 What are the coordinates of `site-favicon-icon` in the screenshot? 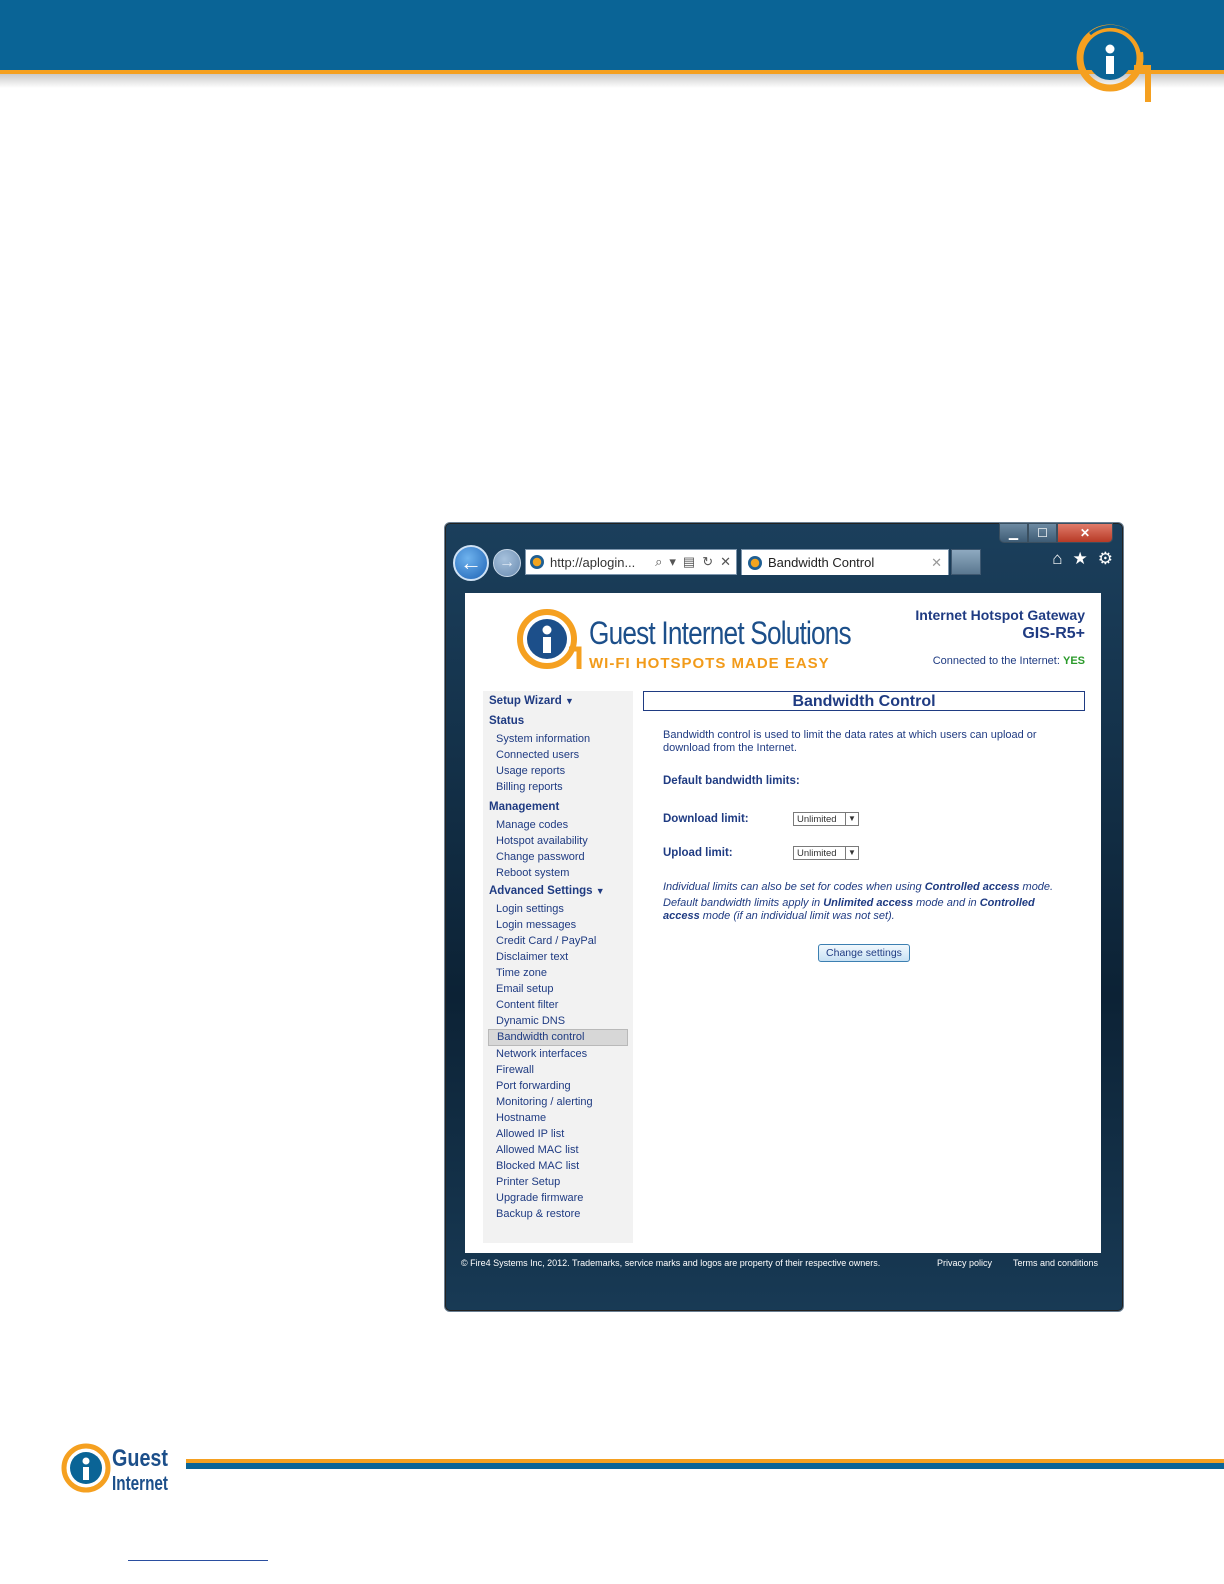 It's located at (537, 562).